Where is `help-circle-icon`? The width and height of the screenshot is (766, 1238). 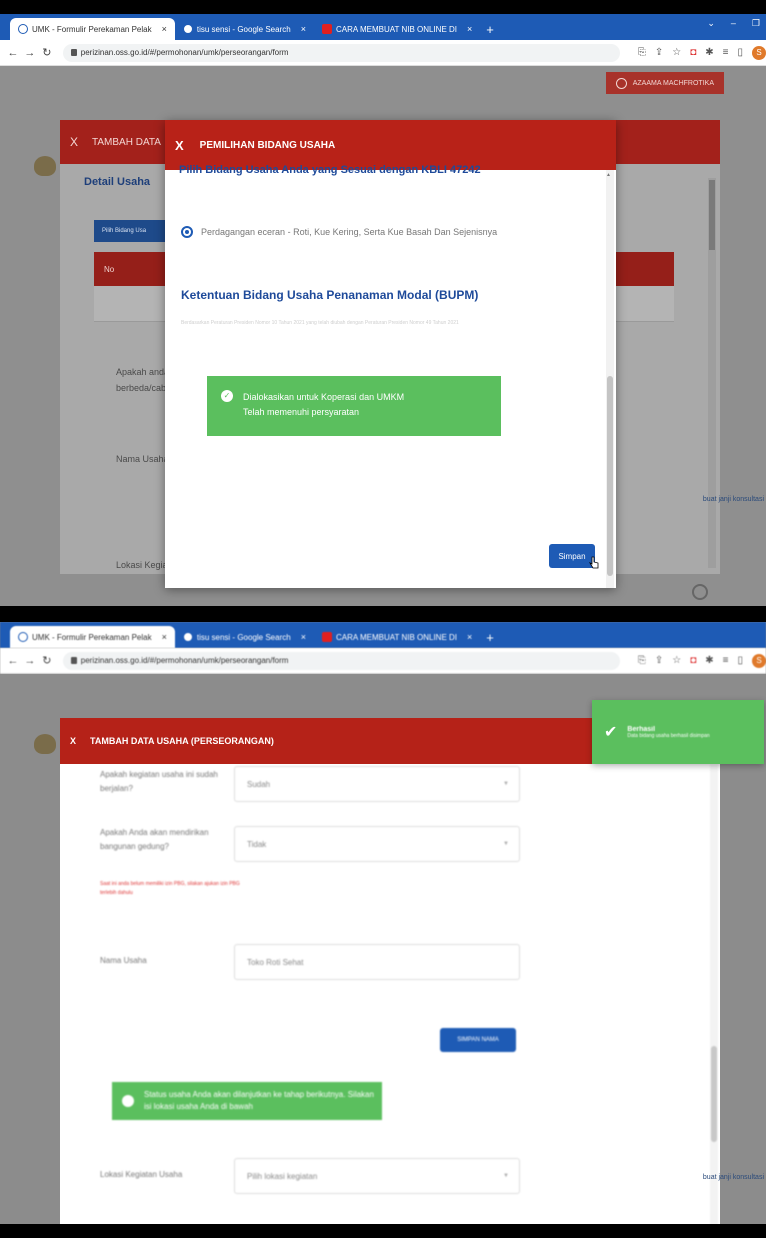 help-circle-icon is located at coordinates (700, 592).